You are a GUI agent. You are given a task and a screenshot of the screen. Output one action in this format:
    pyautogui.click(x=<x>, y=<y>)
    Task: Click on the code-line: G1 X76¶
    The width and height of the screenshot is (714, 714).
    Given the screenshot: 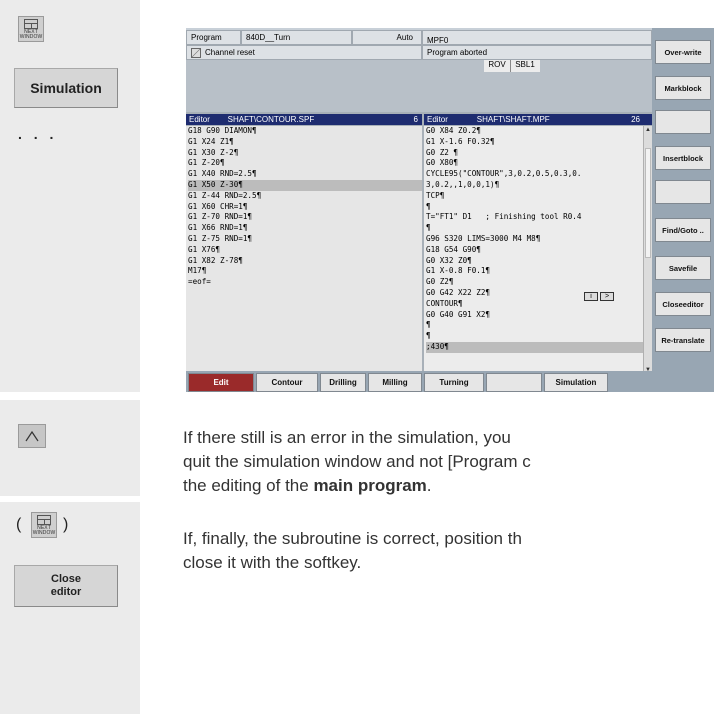 What is the action you would take?
    pyautogui.click(x=305, y=250)
    